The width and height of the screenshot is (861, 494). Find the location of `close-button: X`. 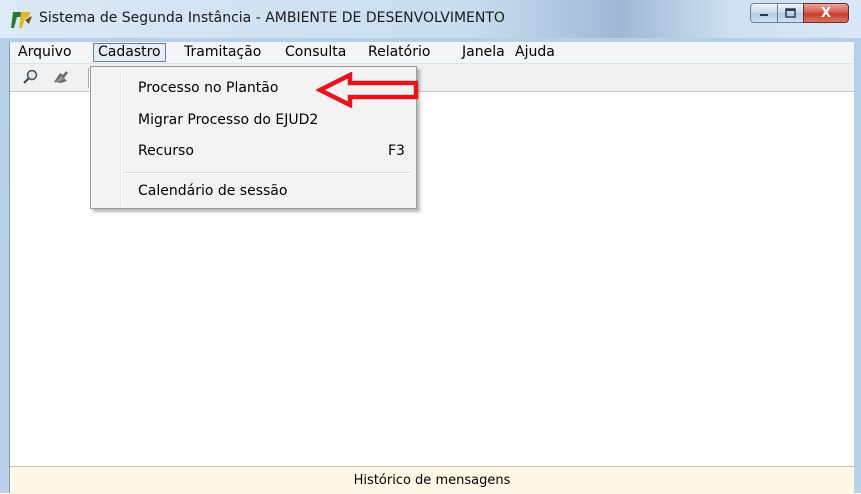

close-button: X is located at coordinates (826, 13).